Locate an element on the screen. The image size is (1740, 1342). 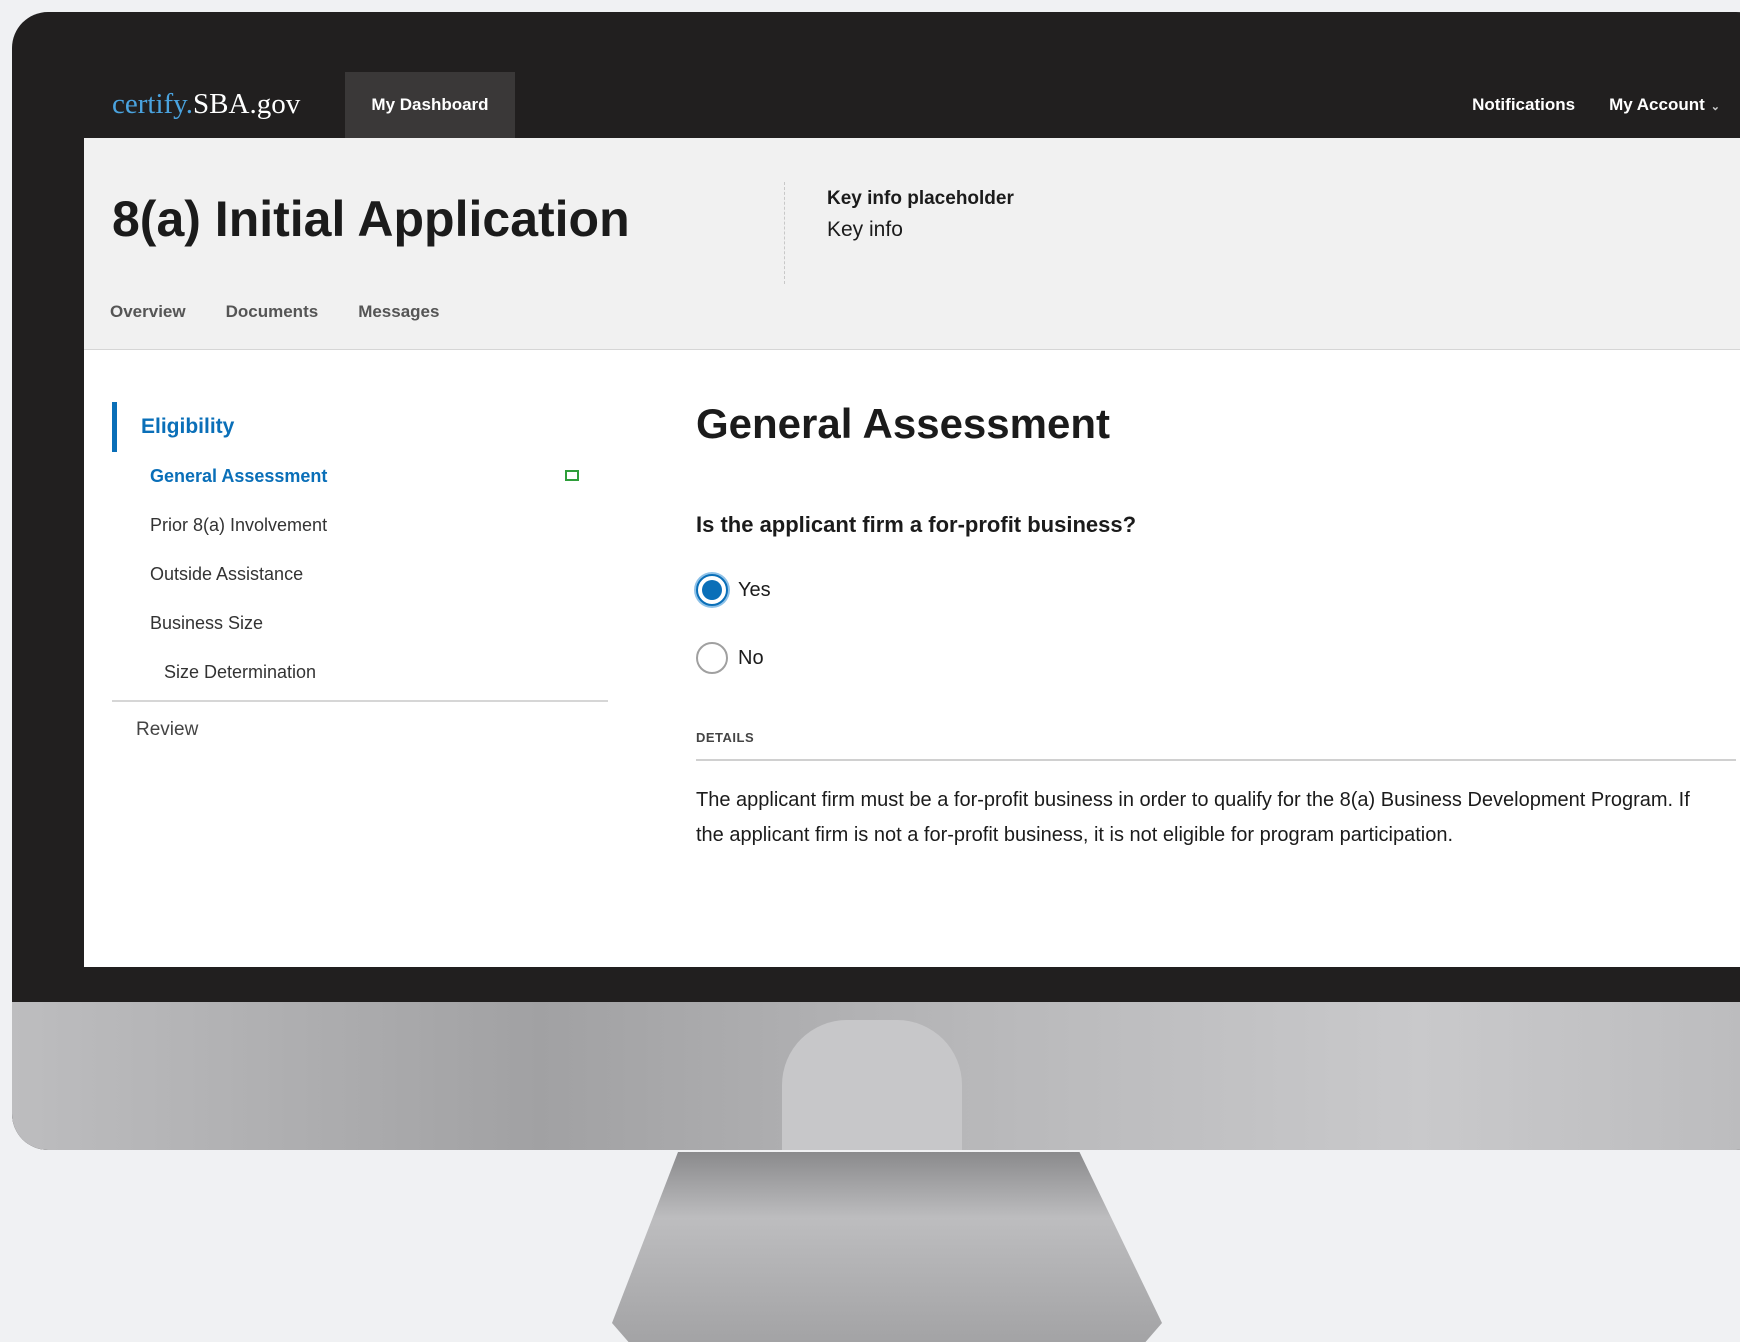
header-divider is located at coordinates (784, 233).